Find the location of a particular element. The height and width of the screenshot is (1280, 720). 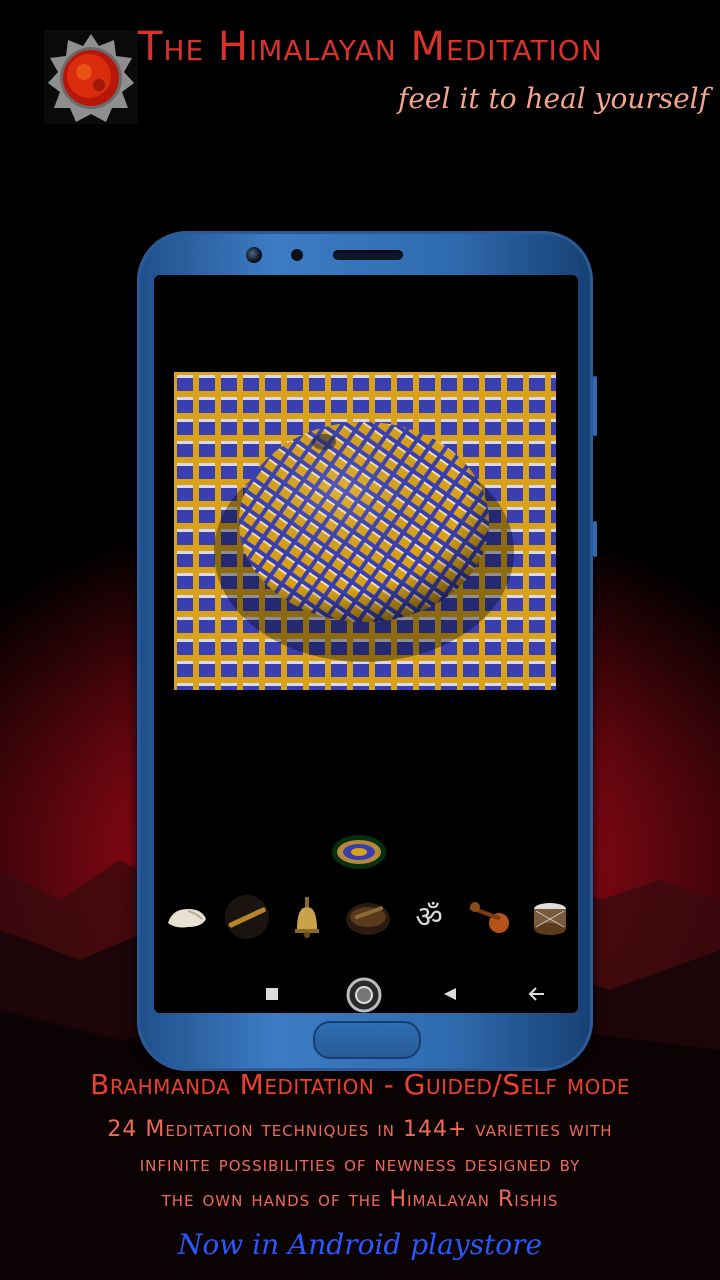

drum-icon is located at coordinates (550, 917).